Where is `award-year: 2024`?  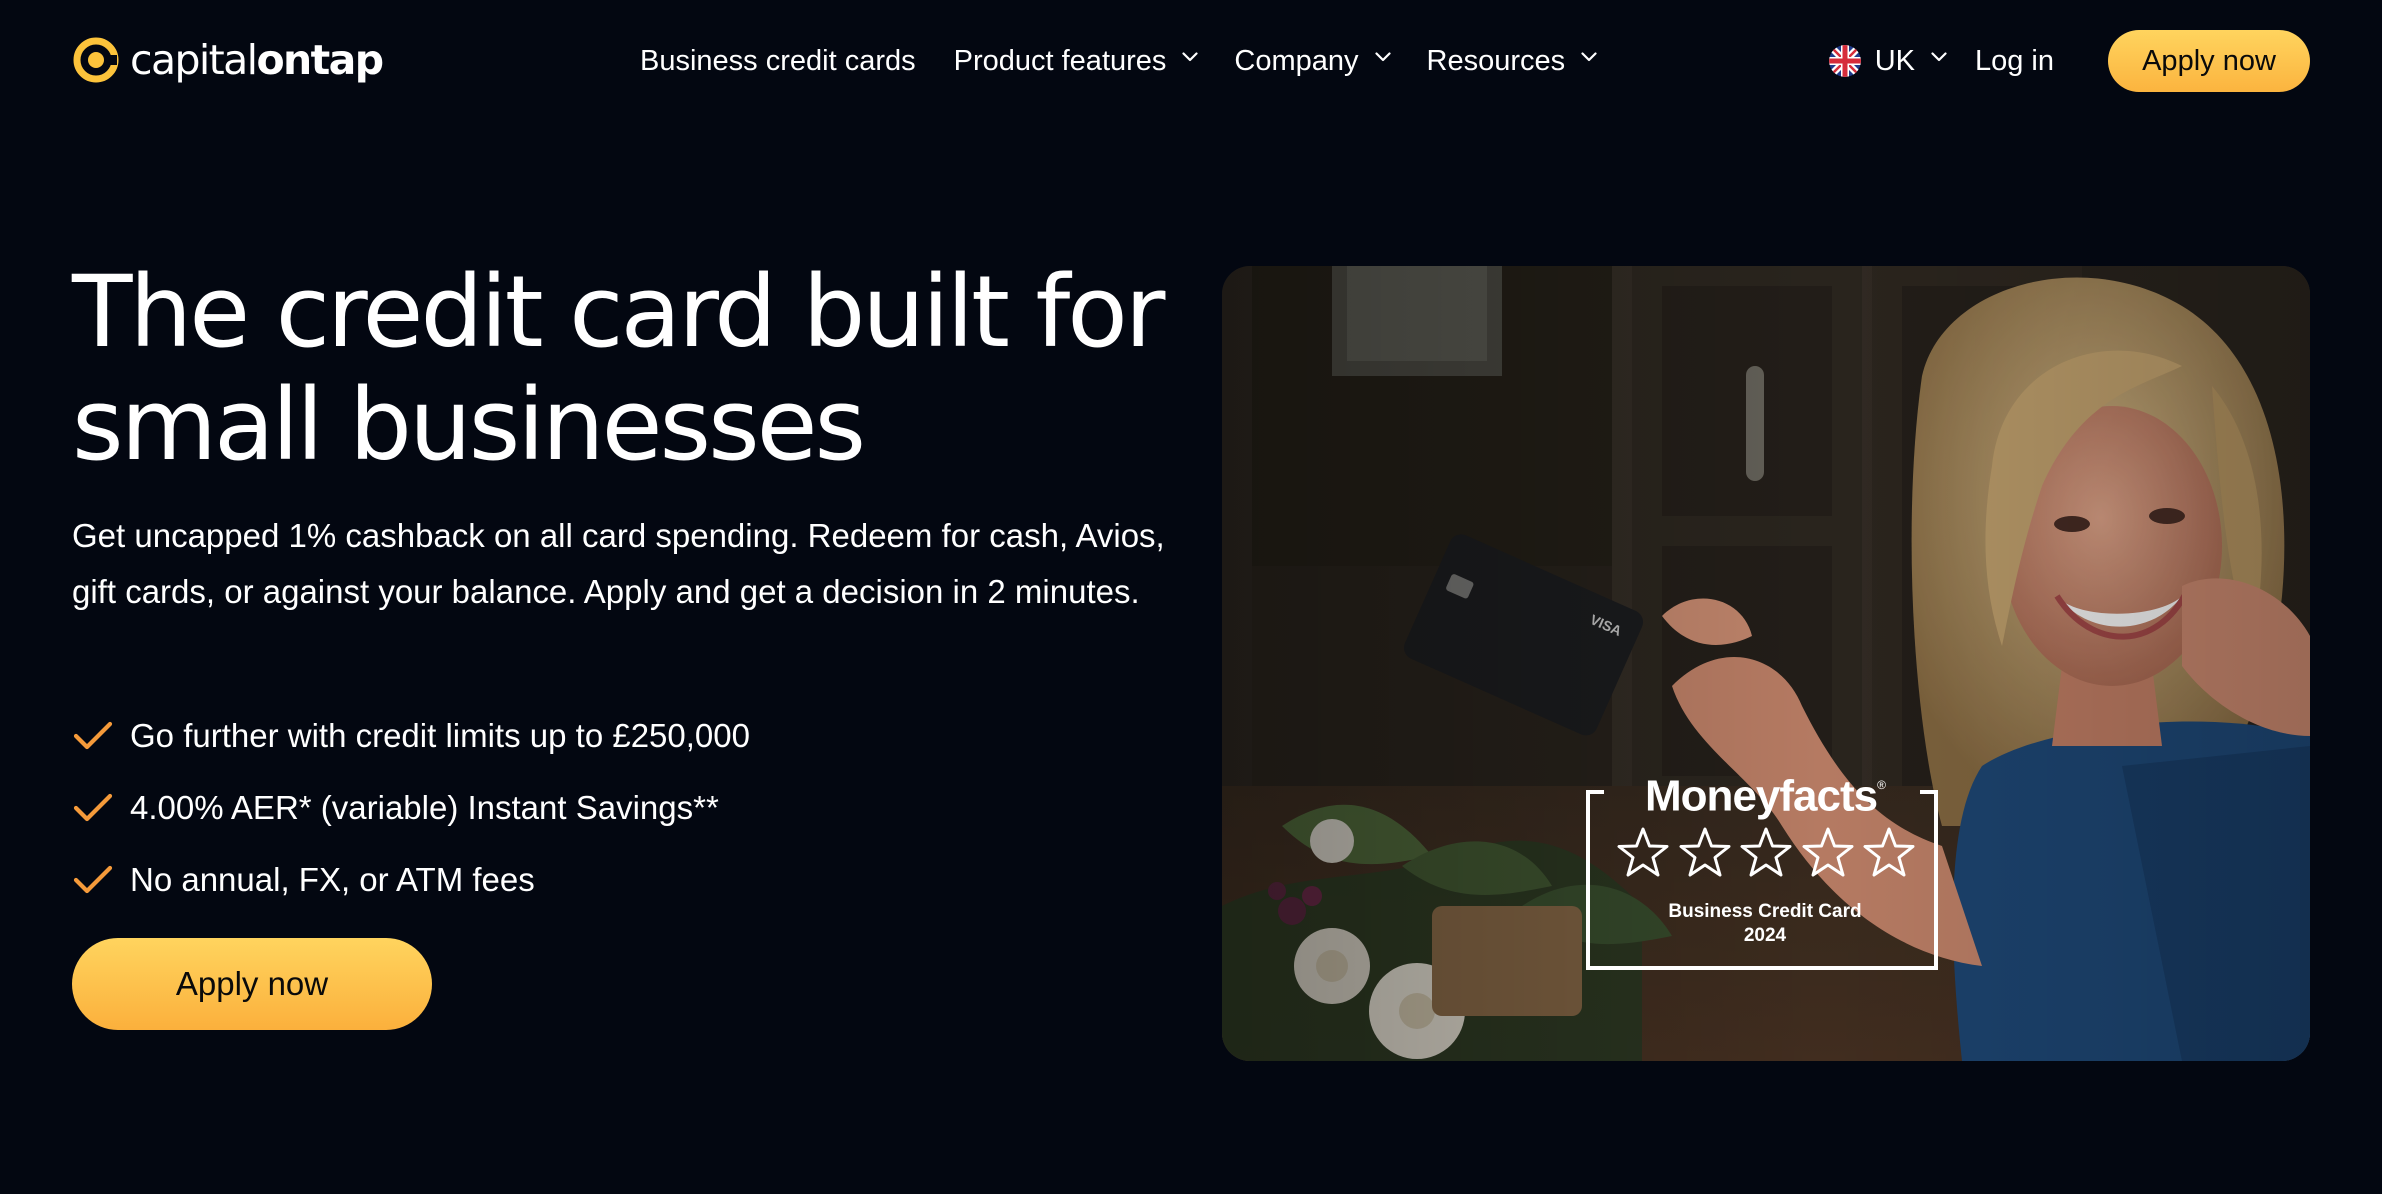
award-year: 2024 is located at coordinates (1765, 935).